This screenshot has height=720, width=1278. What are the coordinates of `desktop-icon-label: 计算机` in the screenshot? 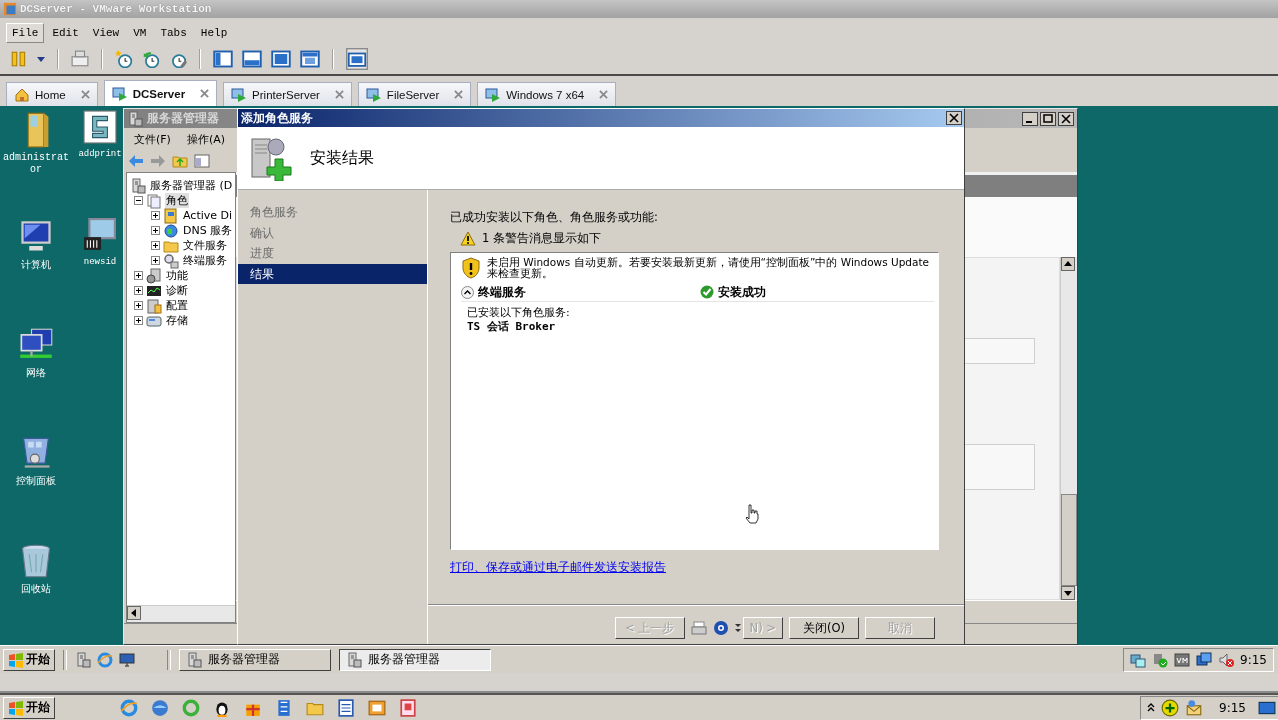 It's located at (36, 266).